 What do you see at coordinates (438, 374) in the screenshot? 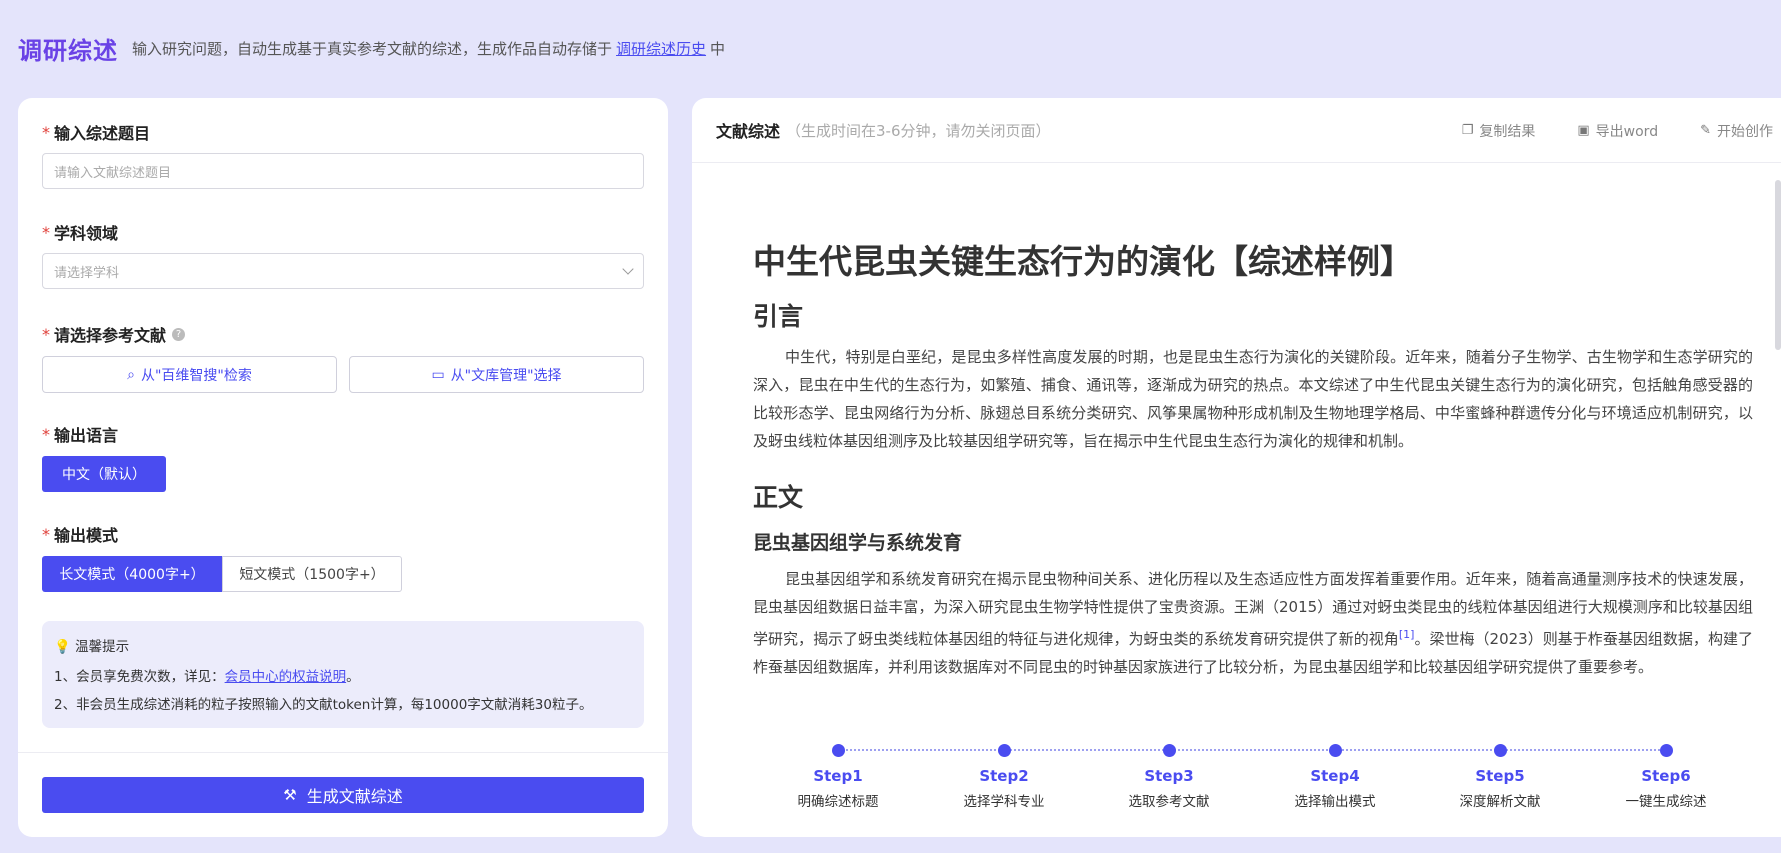
I see `folder-icon: ▭` at bounding box center [438, 374].